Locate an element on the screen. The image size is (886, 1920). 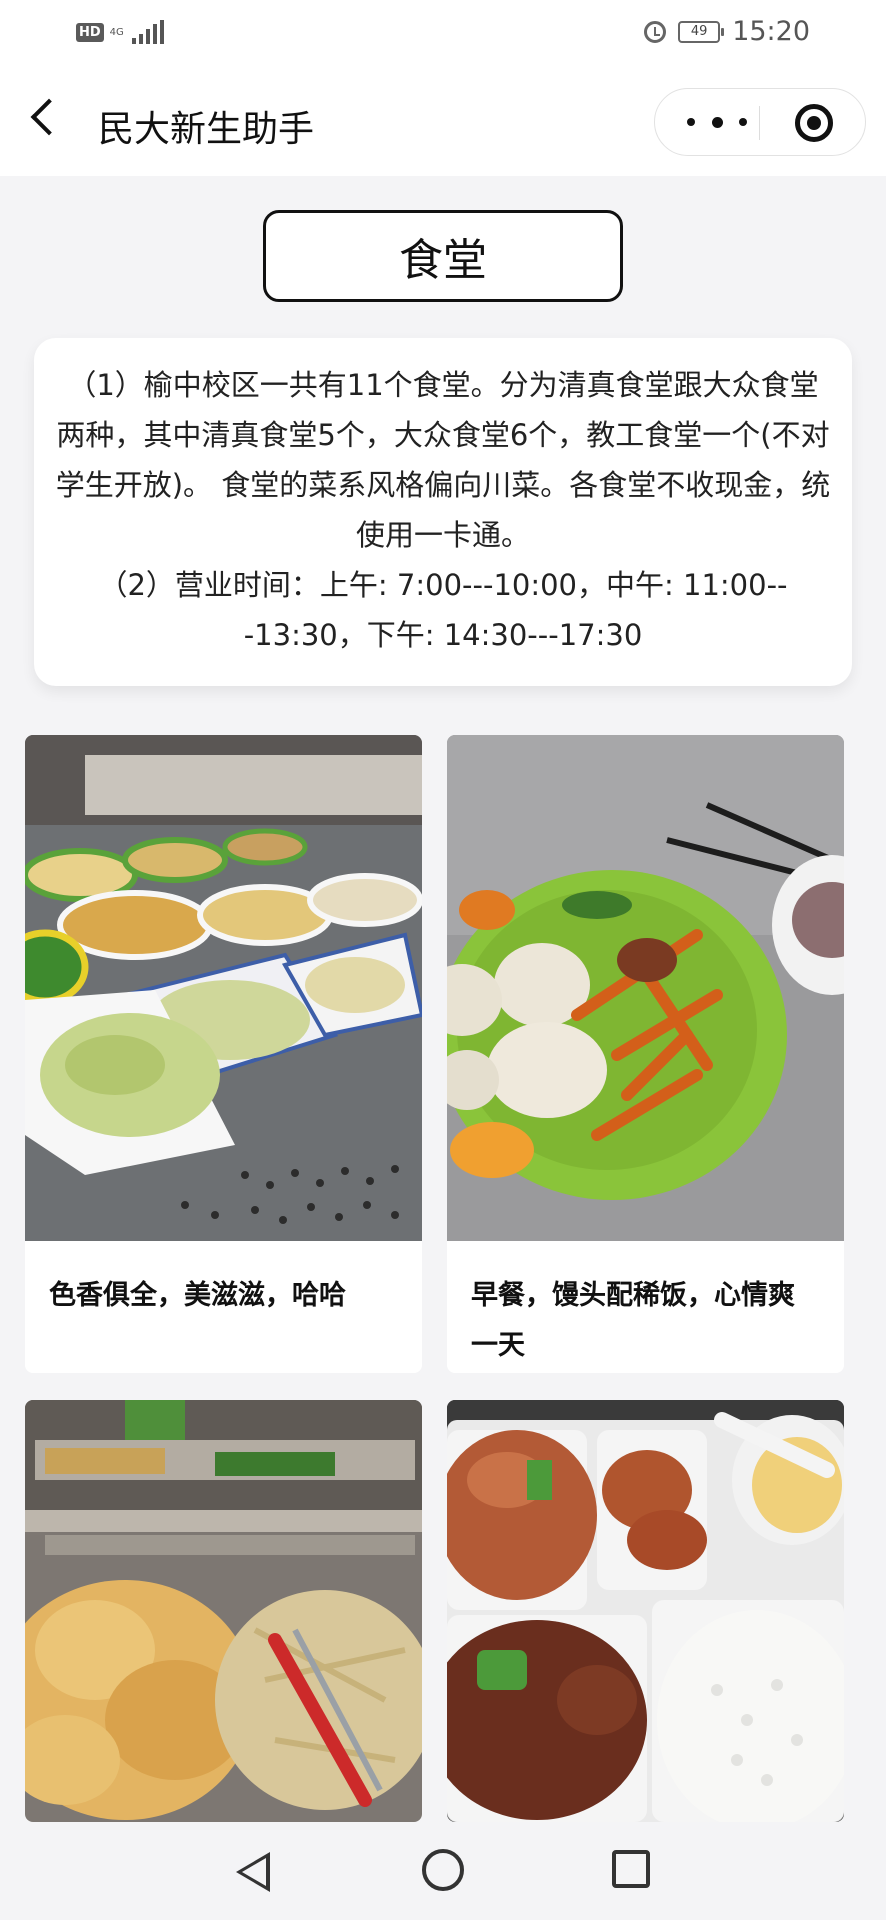
nav-recent-icon is located at coordinates (631, 1869).